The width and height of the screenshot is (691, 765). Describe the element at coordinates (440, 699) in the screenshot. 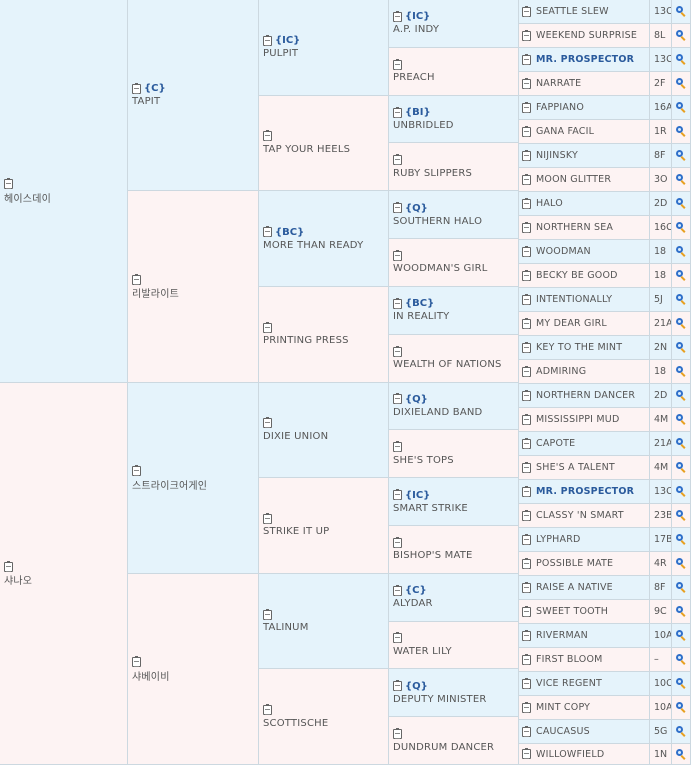

I see `horse-name: DEPUTY MINISTER` at that location.